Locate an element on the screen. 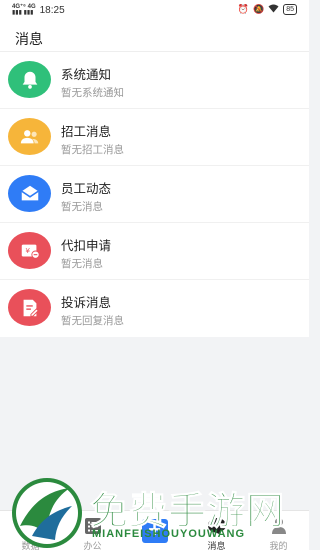 The height and width of the screenshot is (550, 320). chat-icon is located at coordinates (217, 526).